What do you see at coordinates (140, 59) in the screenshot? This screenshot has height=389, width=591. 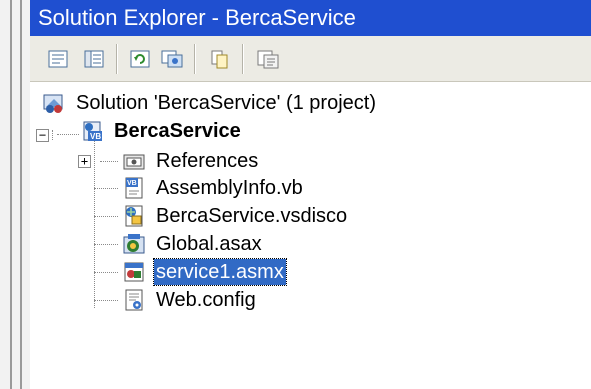 I see `refresh-icon` at bounding box center [140, 59].